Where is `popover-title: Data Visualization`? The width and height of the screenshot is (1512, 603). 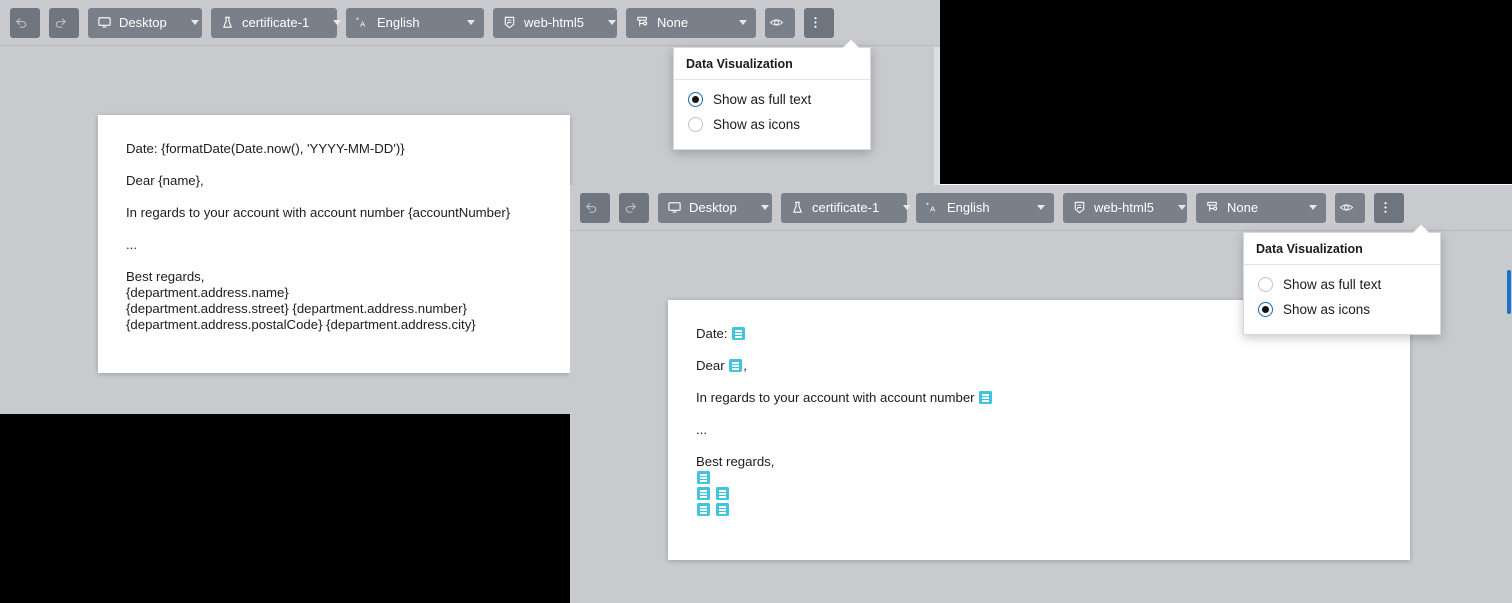 popover-title: Data Visualization is located at coordinates (1342, 249).